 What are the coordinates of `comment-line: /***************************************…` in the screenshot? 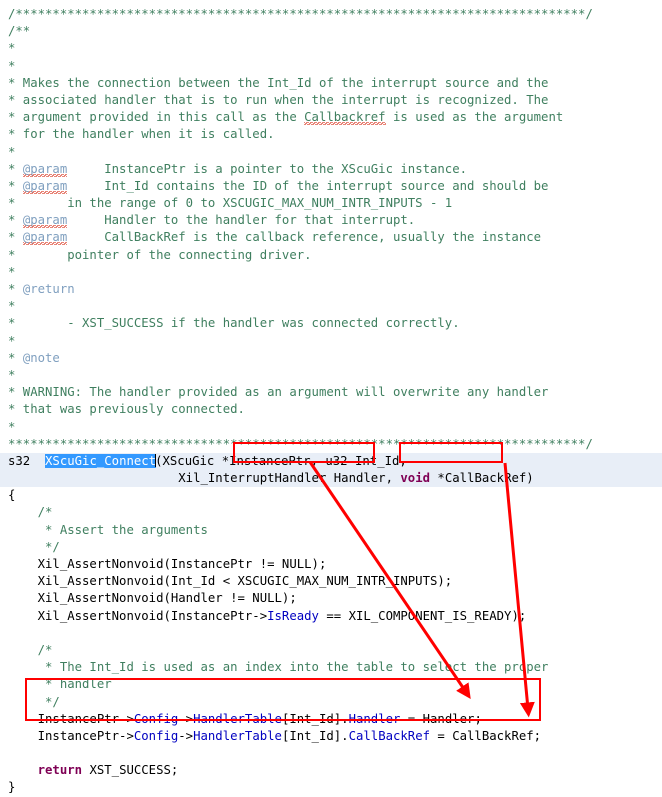 It's located at (331, 14).